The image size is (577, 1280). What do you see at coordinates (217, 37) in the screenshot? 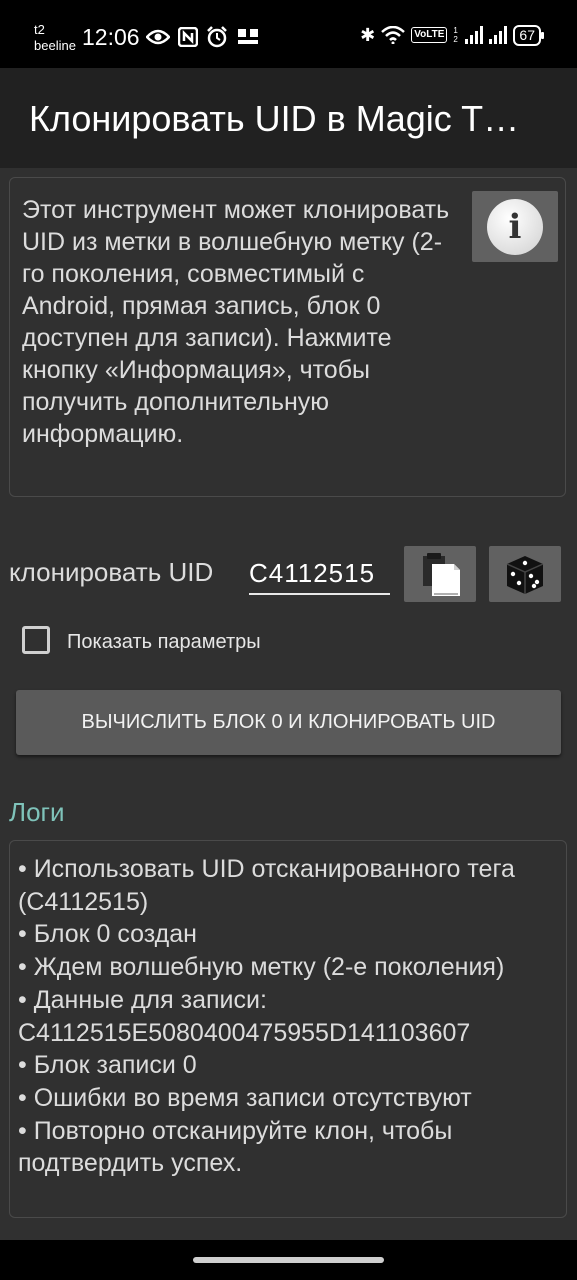
I see `alarm-icon` at bounding box center [217, 37].